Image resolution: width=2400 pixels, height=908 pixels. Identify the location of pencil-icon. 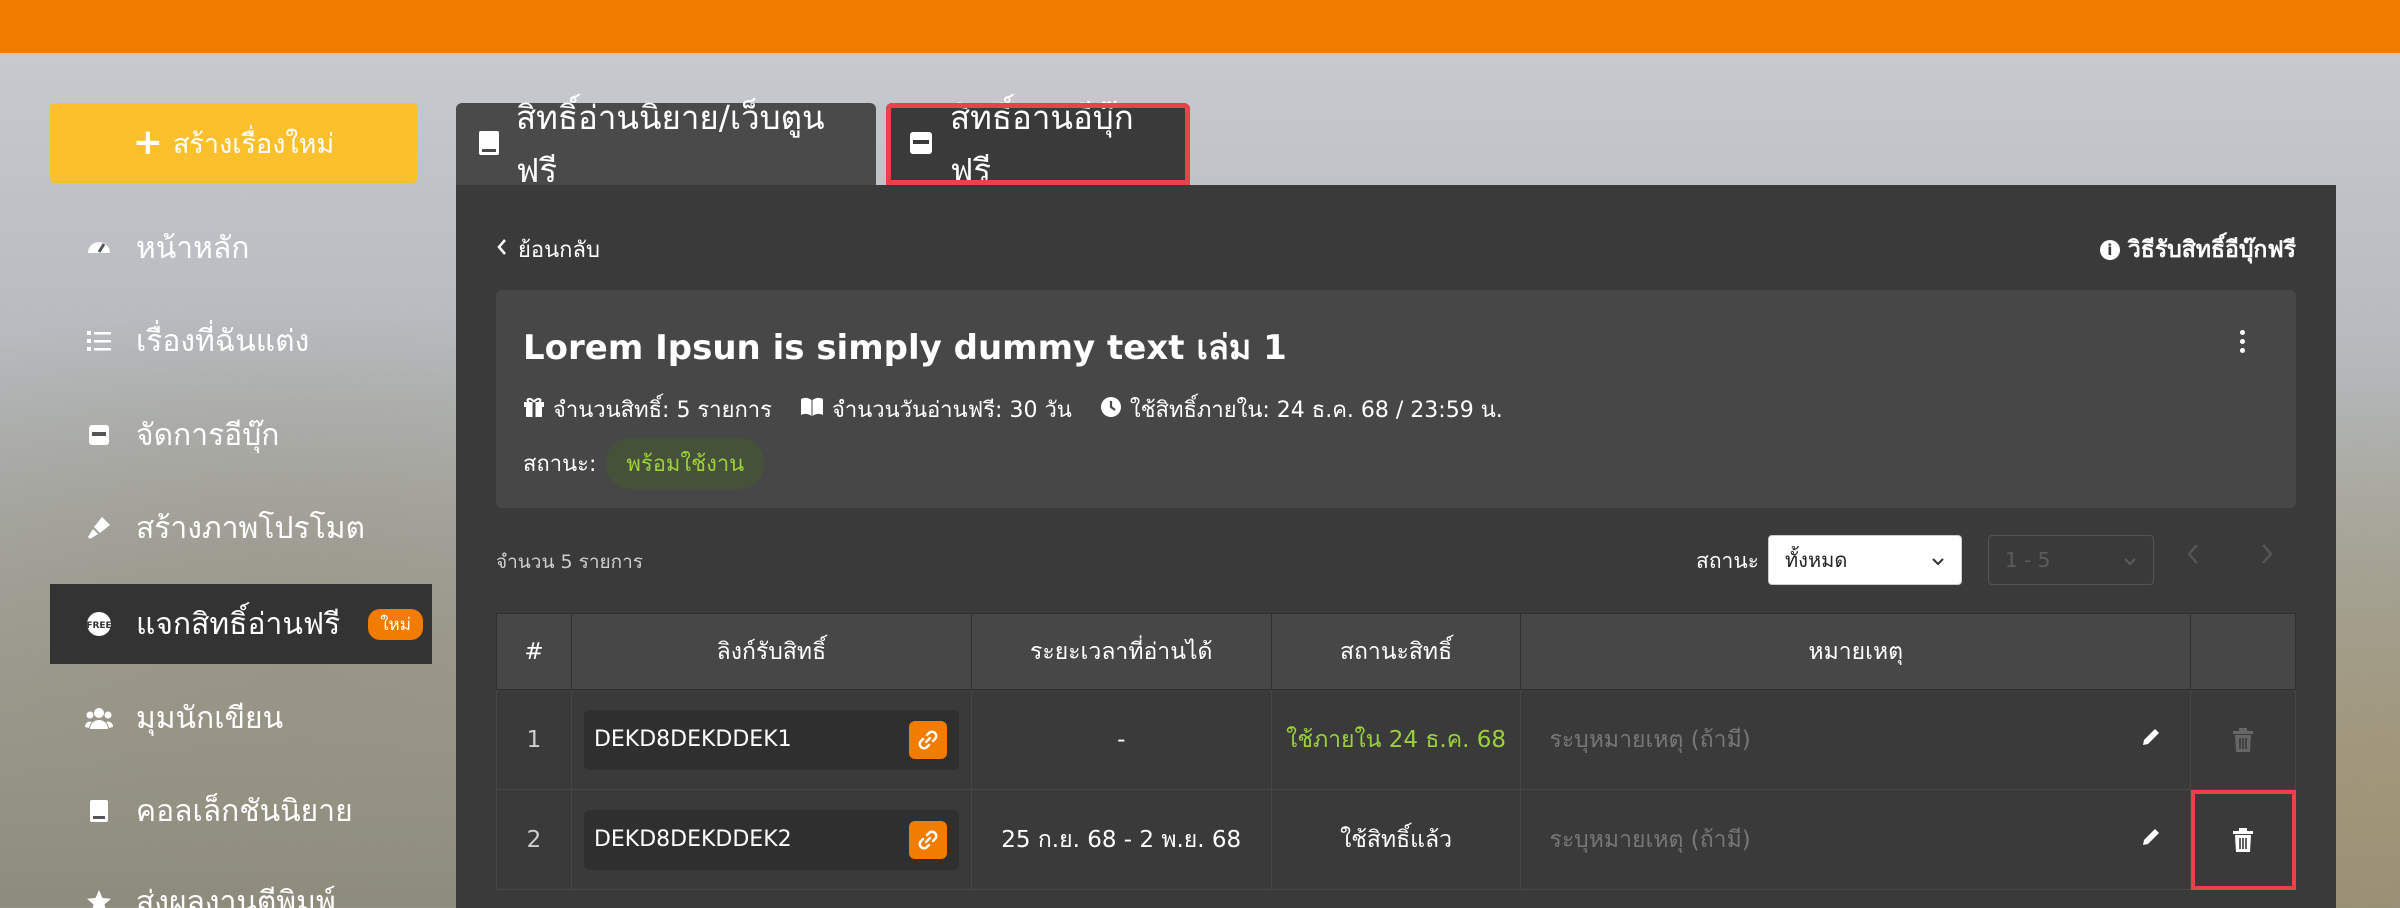
(2151, 836).